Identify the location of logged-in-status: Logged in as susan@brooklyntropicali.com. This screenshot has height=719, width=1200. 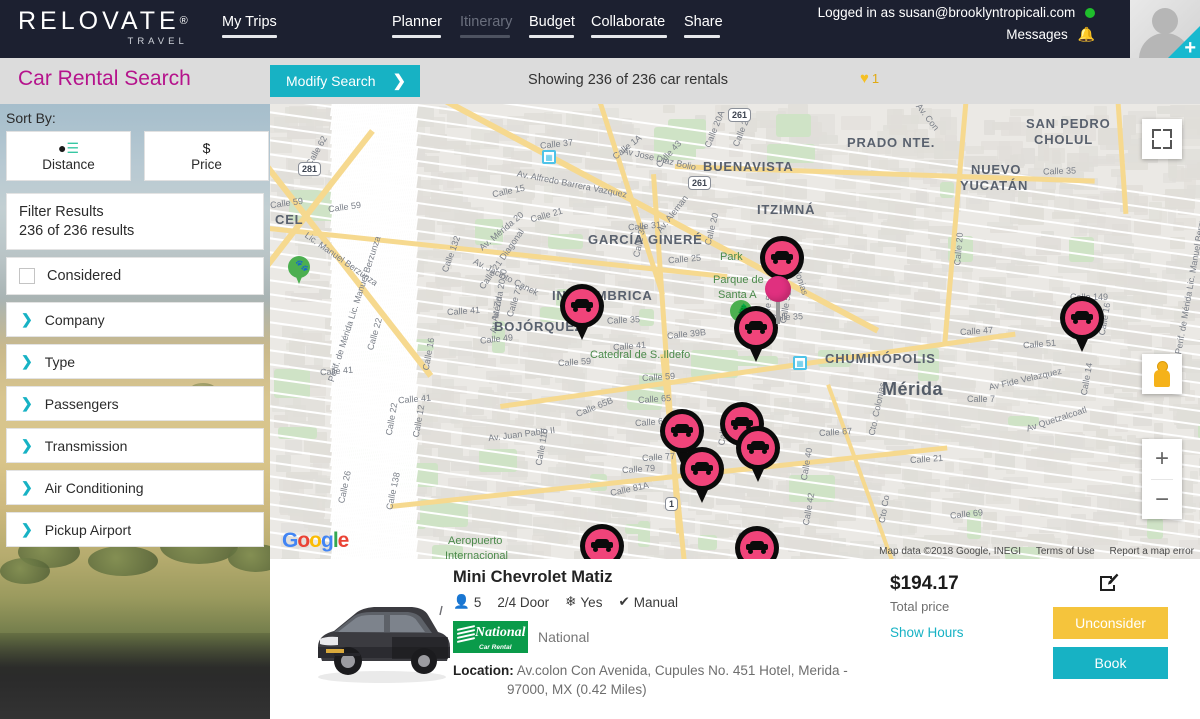
(956, 12).